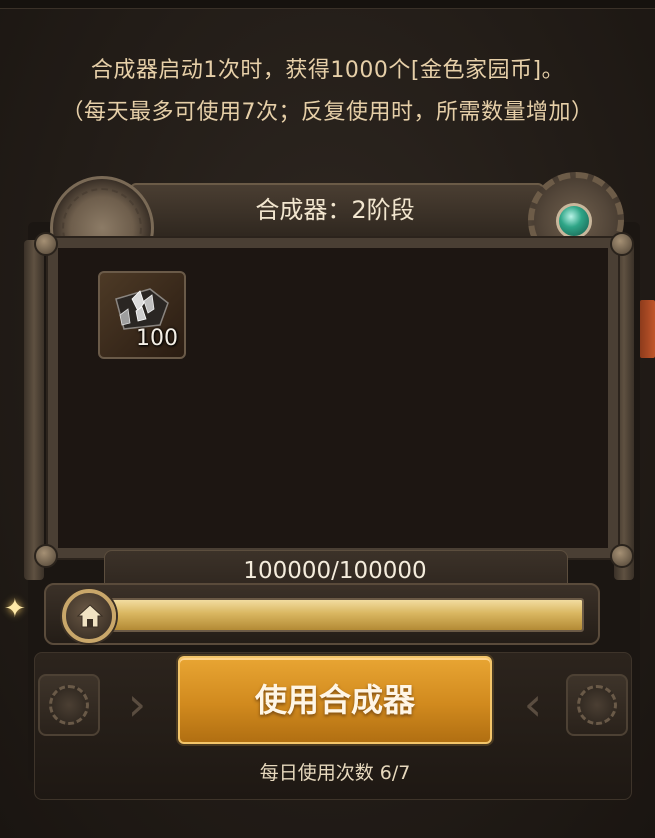 The image size is (655, 838). What do you see at coordinates (142, 315) in the screenshot?
I see `item-slot: 100` at bounding box center [142, 315].